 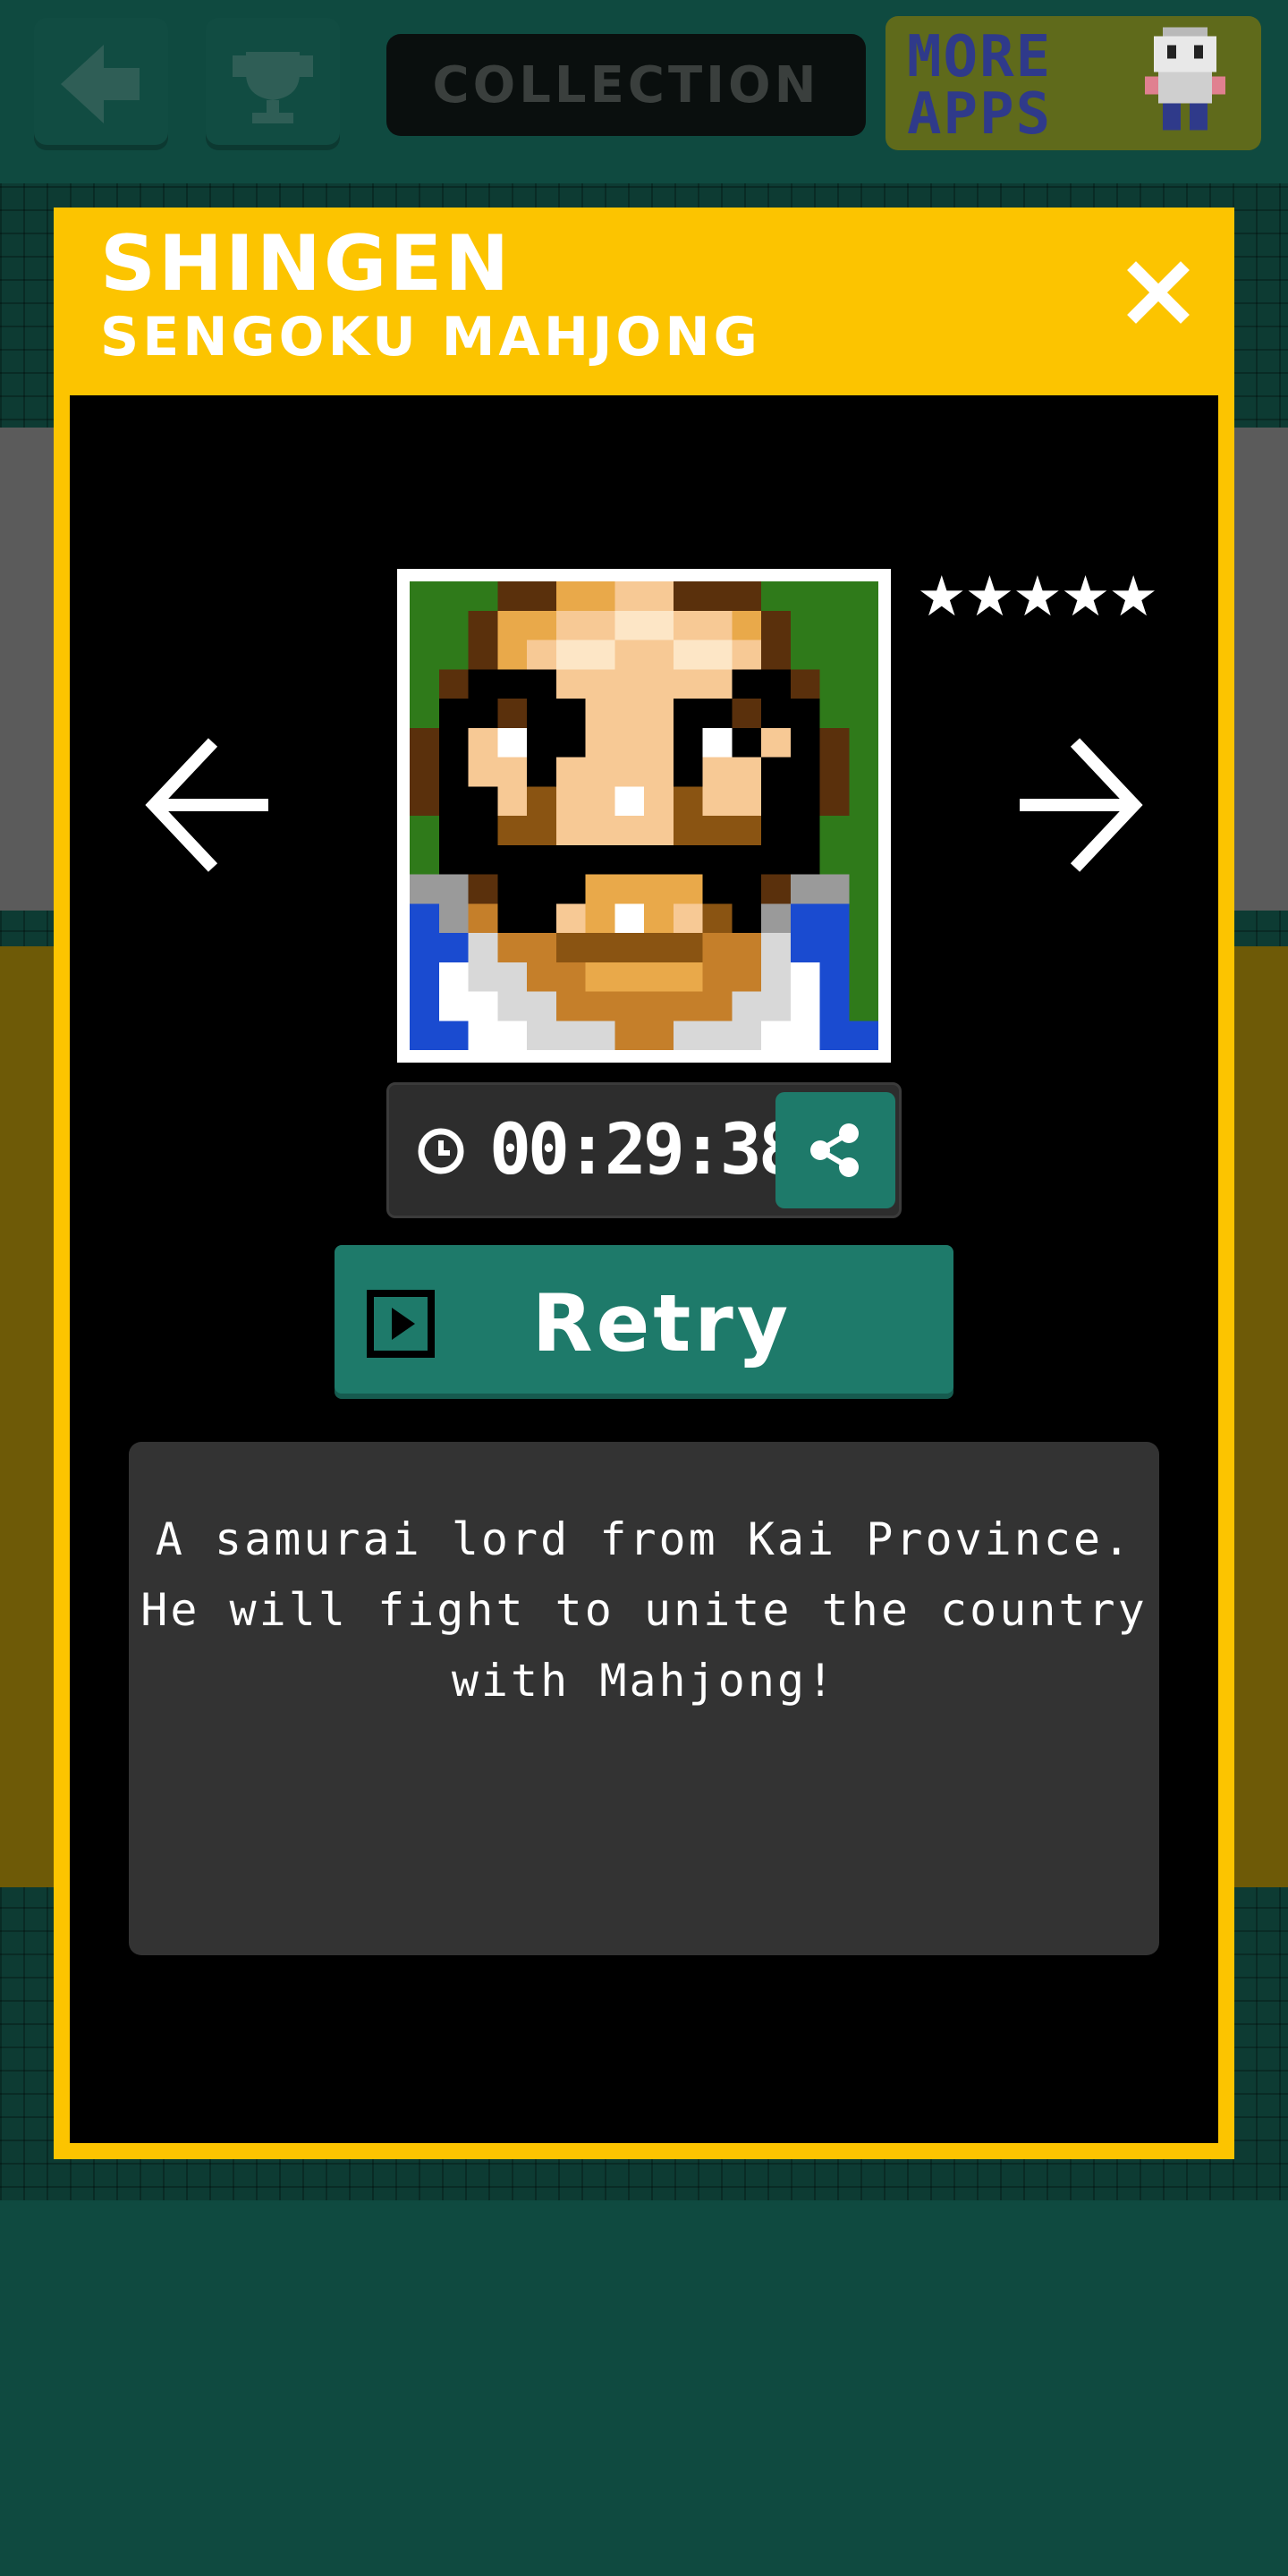 What do you see at coordinates (1080, 805) in the screenshot?
I see `next-character-button` at bounding box center [1080, 805].